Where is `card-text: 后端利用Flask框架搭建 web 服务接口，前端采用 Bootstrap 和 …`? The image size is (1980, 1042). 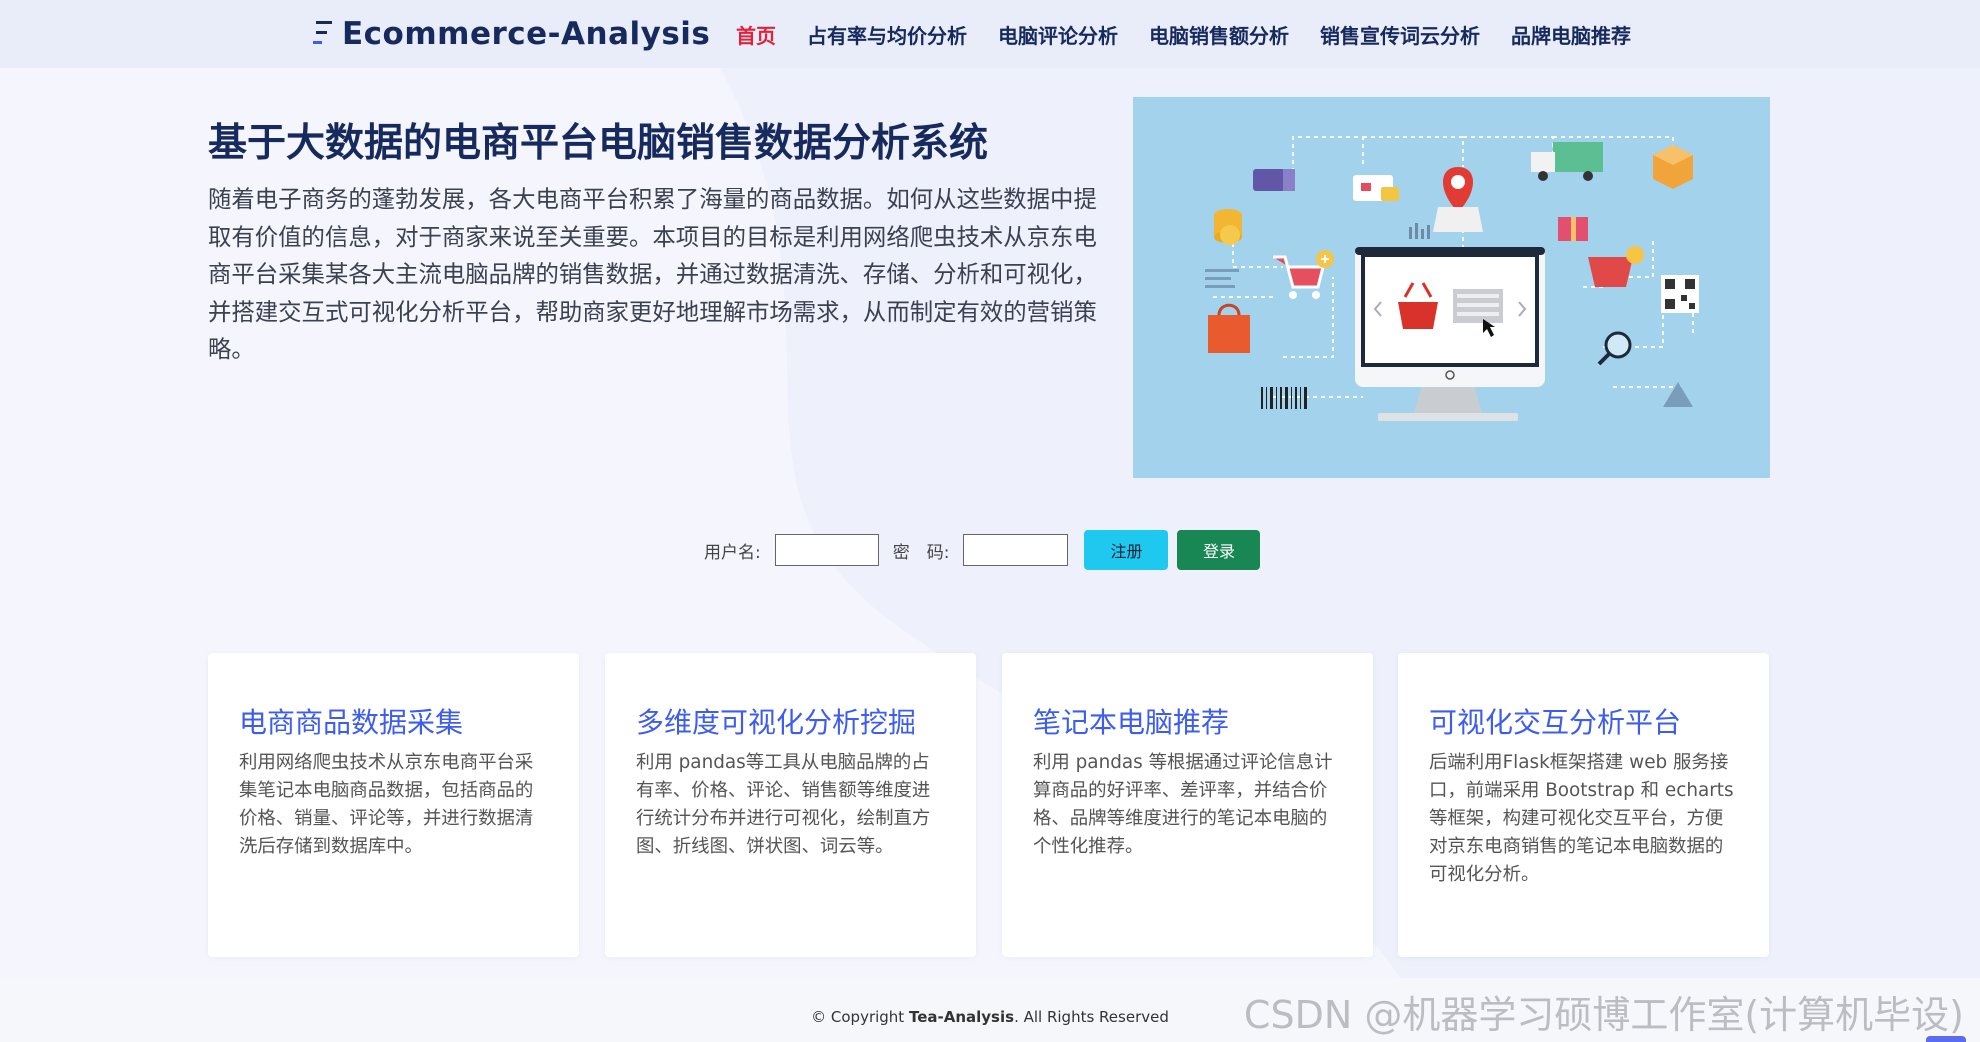 card-text: 后端利用Flask框架搭建 web 服务接口，前端采用 Bootstrap 和 … is located at coordinates (1581, 818).